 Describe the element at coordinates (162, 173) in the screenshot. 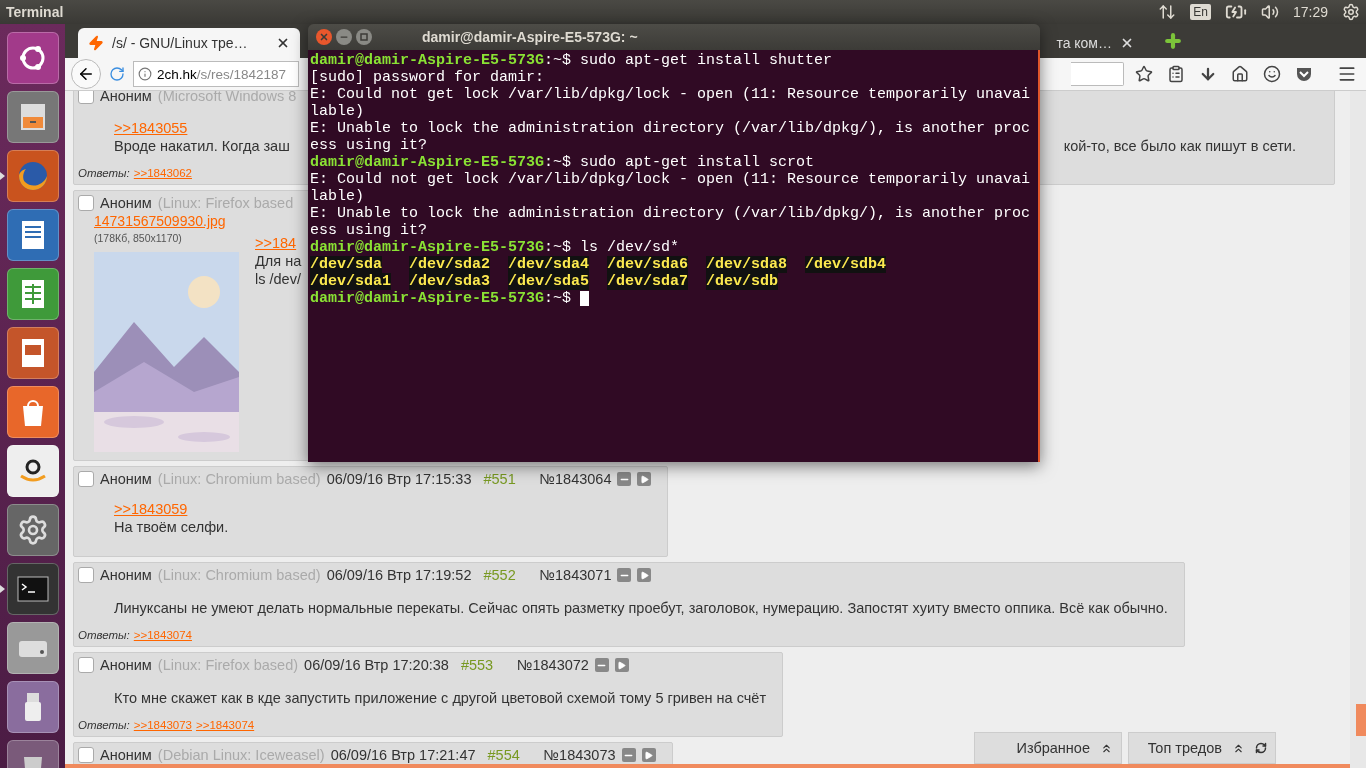

I see `reply-link: >>1843062` at that location.